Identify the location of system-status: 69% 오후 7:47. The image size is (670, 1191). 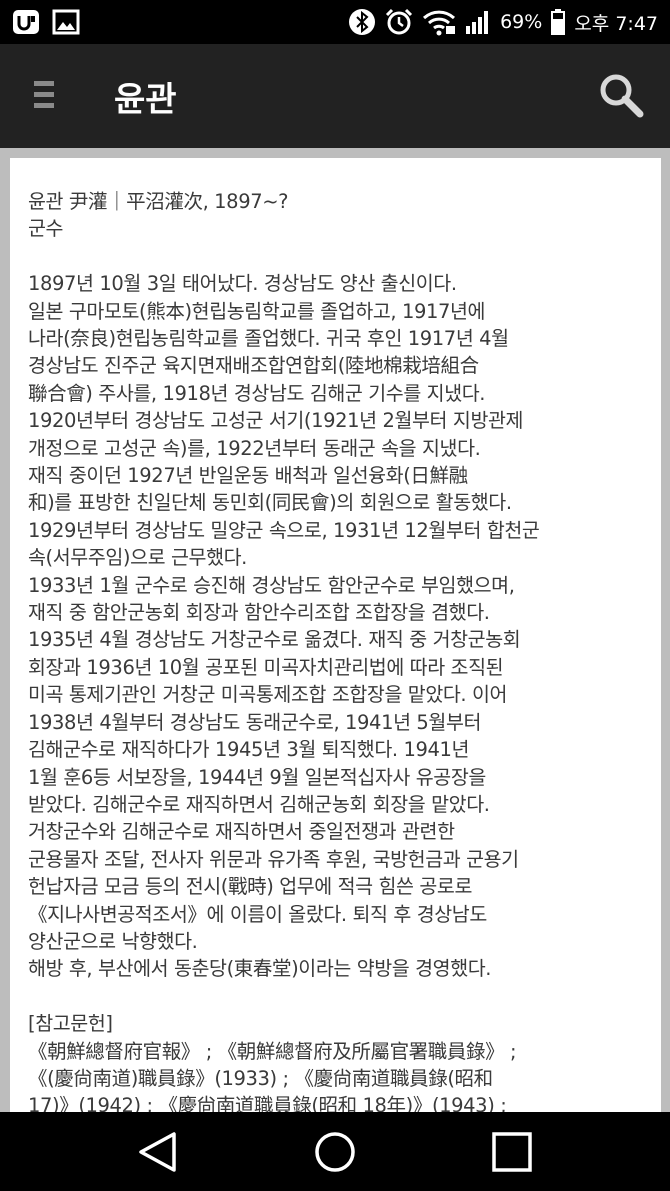
(503, 22).